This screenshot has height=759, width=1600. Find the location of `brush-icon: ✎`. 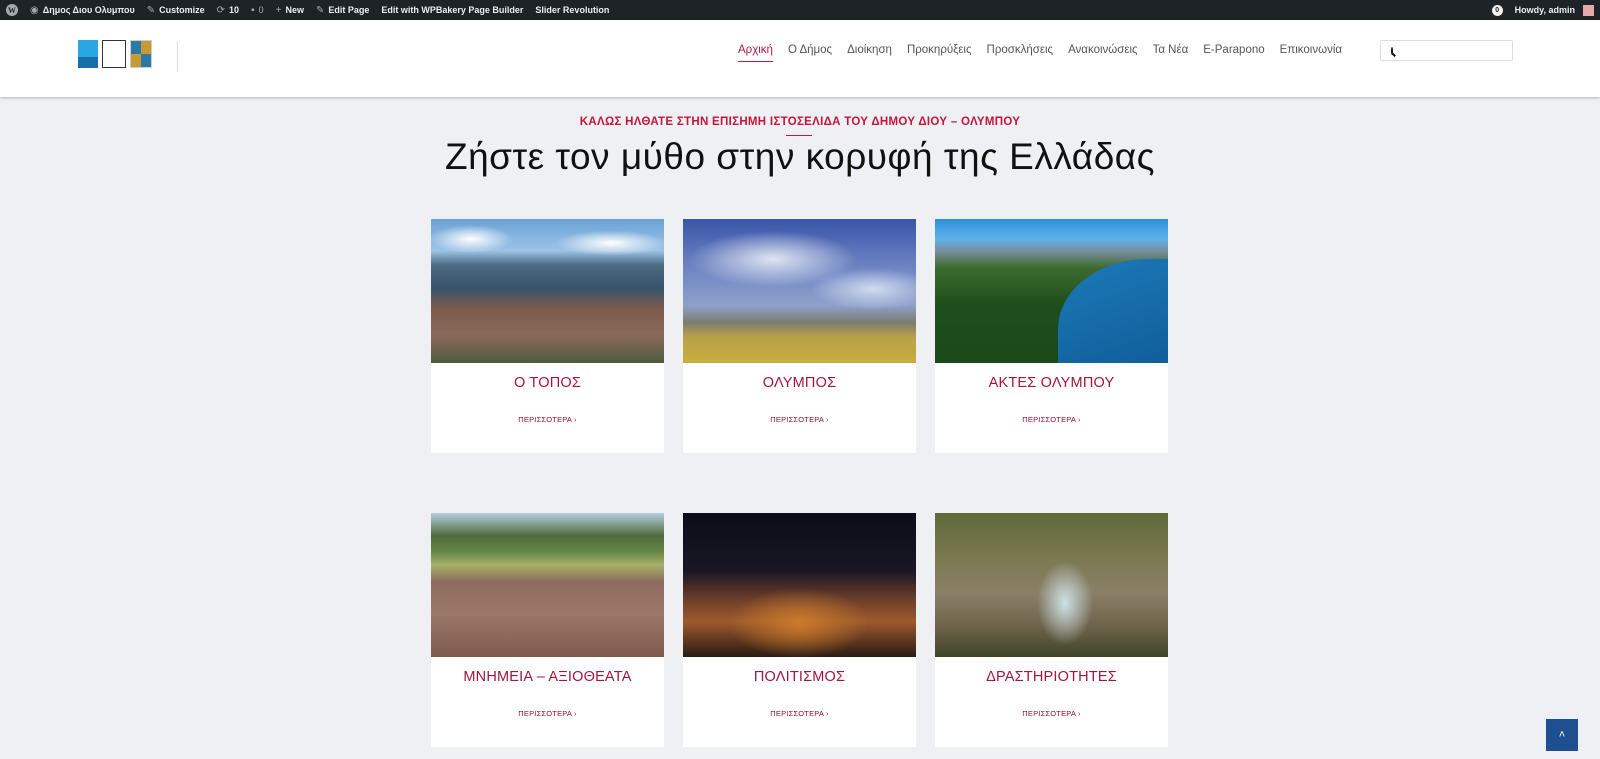

brush-icon: ✎ is located at coordinates (151, 10).